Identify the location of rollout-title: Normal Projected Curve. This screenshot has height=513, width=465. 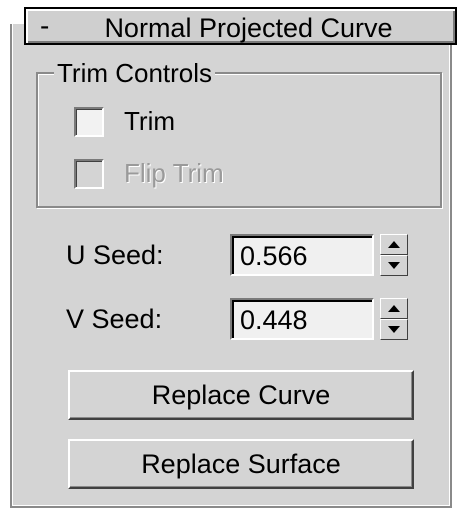
(248, 28).